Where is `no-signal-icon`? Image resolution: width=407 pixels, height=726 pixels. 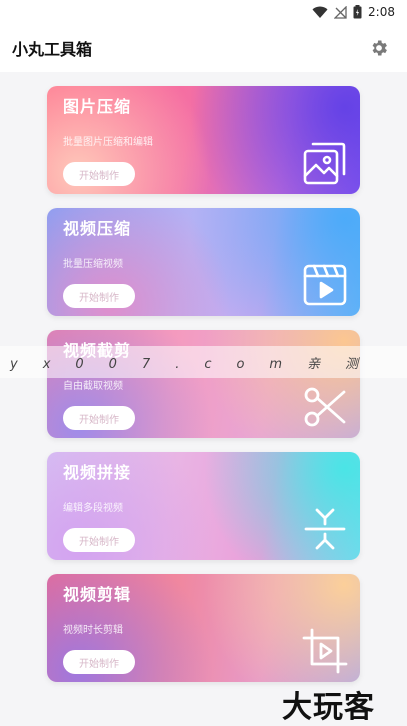 no-signal-icon is located at coordinates (340, 12).